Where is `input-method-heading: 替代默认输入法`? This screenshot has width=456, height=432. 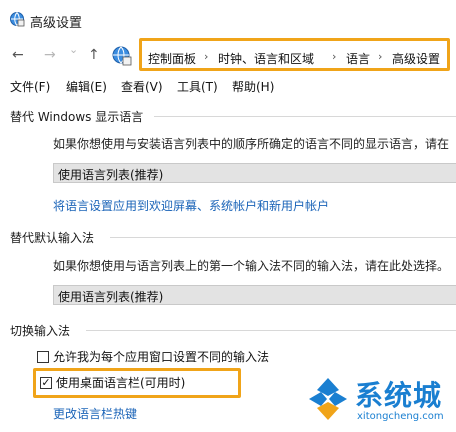 input-method-heading: 替代默认输入法 is located at coordinates (52, 238).